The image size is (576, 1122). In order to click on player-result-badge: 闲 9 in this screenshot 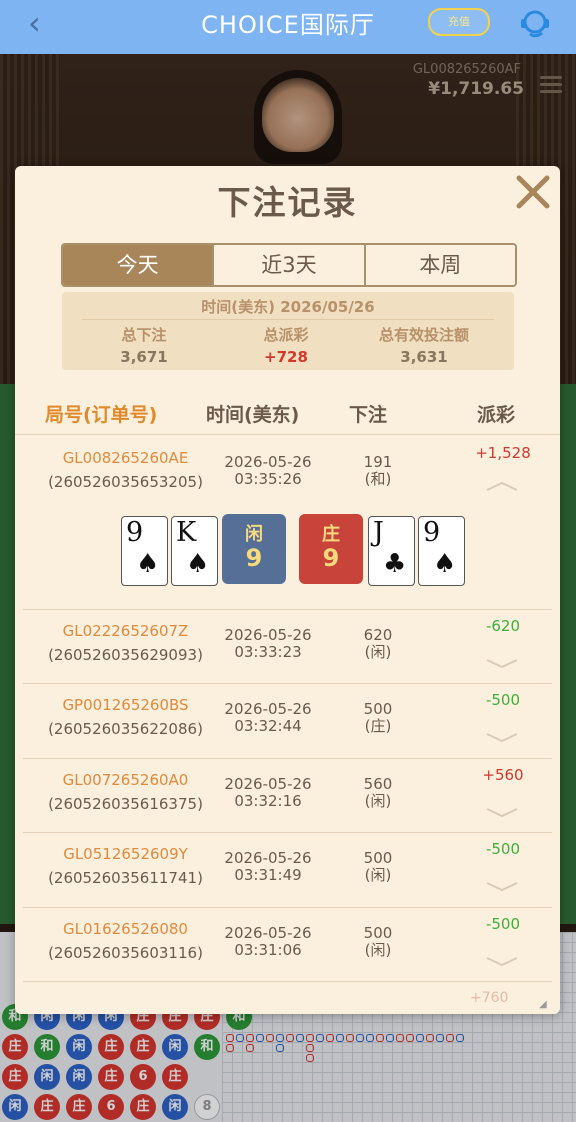, I will do `click(254, 549)`.